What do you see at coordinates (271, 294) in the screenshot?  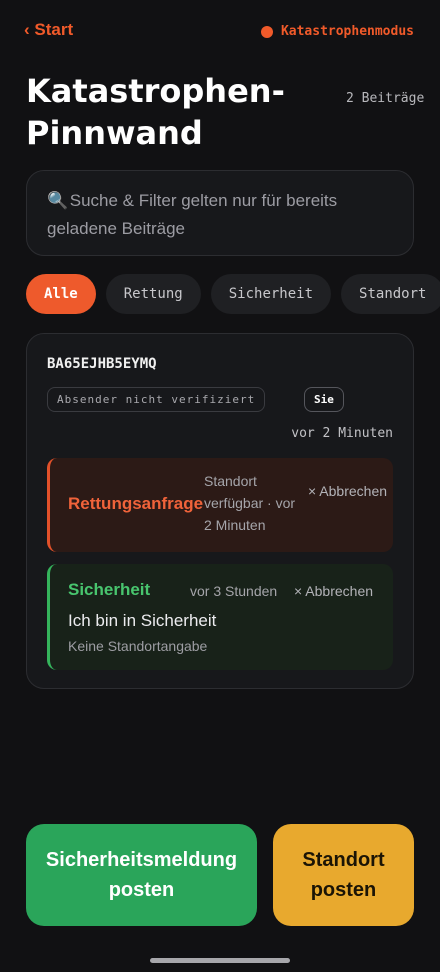 I see `filter-chip-sicherheit: Sicherheit` at bounding box center [271, 294].